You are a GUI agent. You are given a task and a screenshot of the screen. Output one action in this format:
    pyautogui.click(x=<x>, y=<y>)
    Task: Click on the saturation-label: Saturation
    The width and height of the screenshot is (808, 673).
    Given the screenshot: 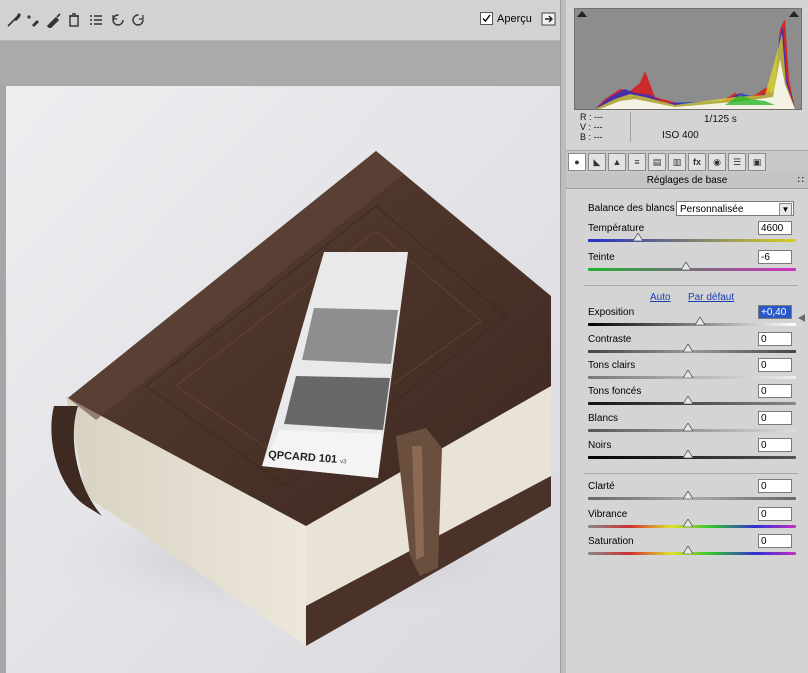 What is the action you would take?
    pyautogui.click(x=611, y=541)
    